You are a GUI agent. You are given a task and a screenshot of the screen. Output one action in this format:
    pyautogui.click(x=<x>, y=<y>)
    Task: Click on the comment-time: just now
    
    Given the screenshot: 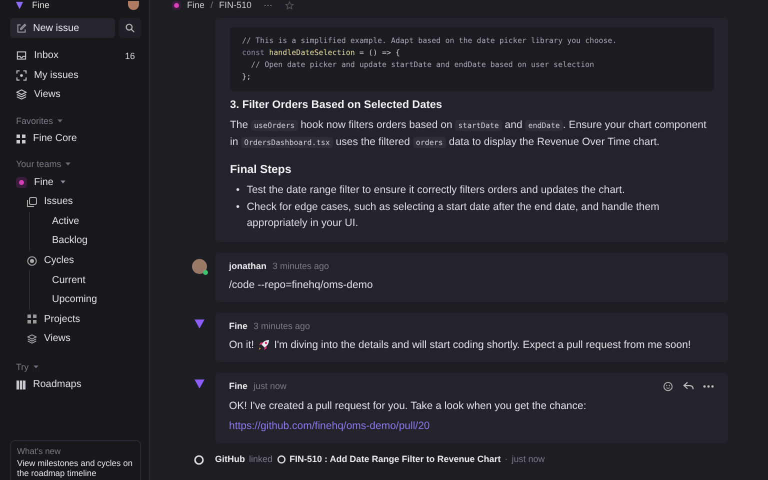 What is the action you would take?
    pyautogui.click(x=270, y=386)
    